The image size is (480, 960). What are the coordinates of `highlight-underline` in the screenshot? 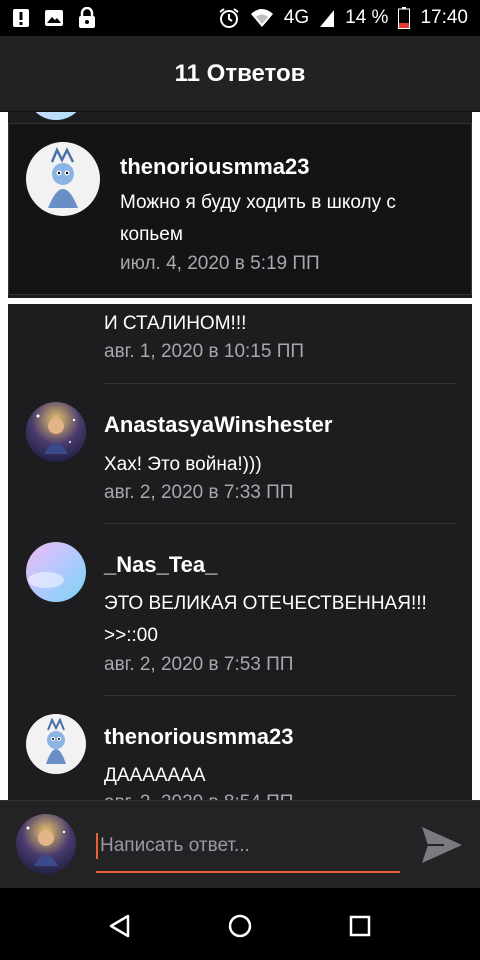 It's located at (240, 301).